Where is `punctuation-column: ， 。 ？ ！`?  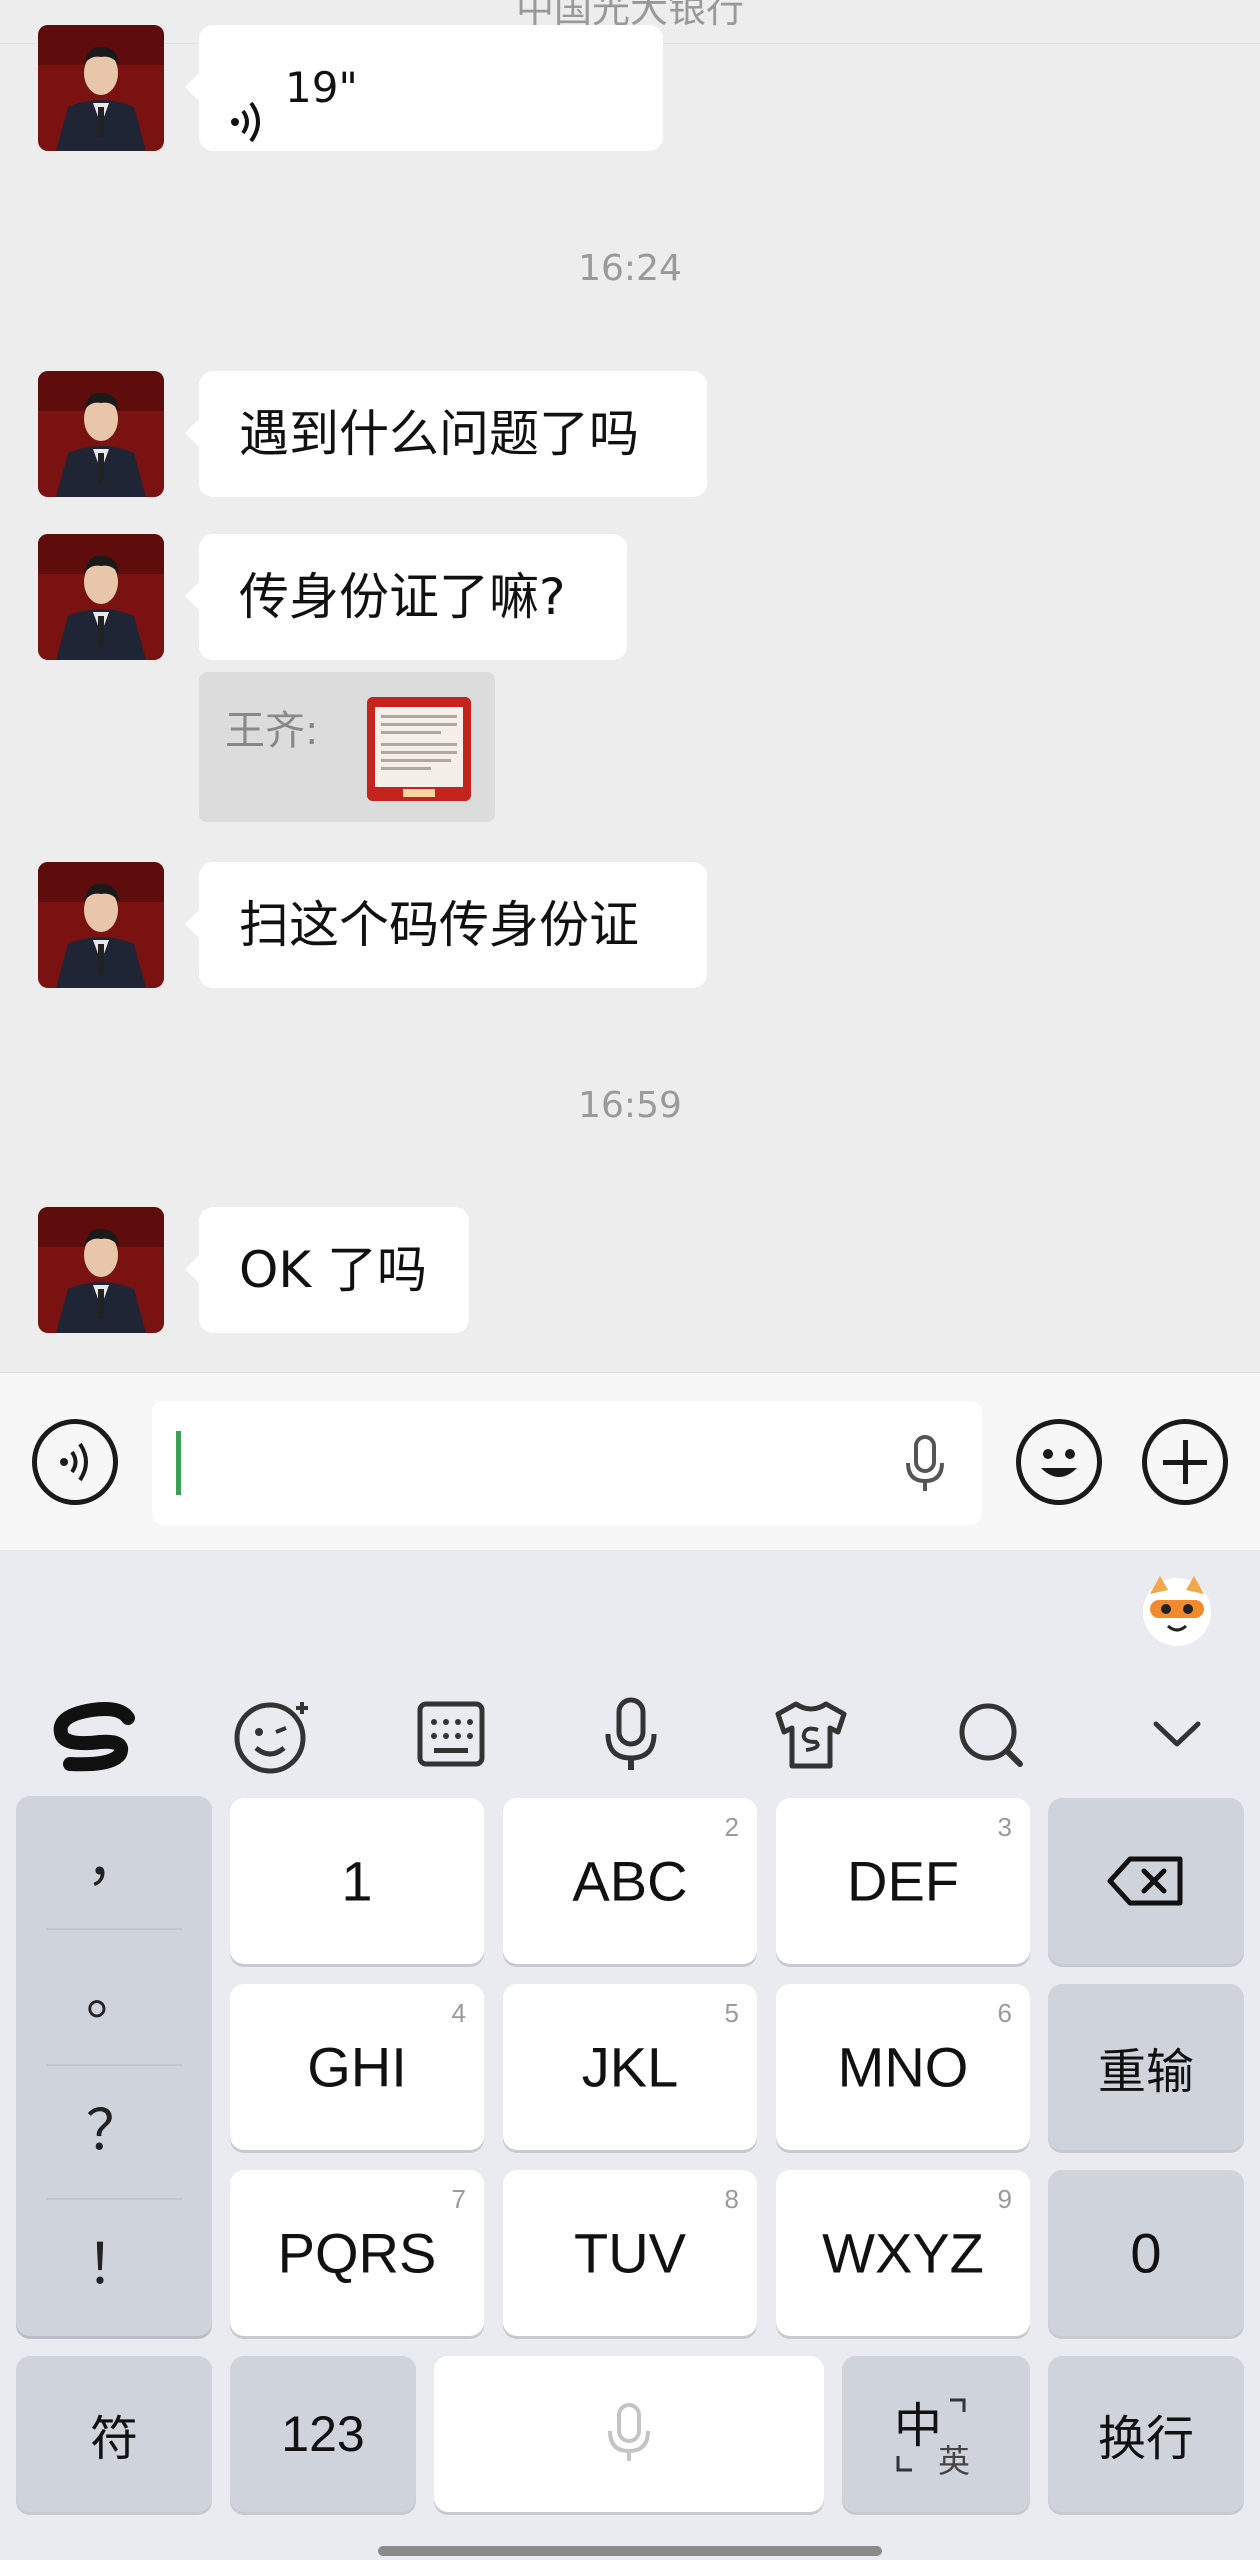 punctuation-column: ， 。 ？ ！ is located at coordinates (114, 2066).